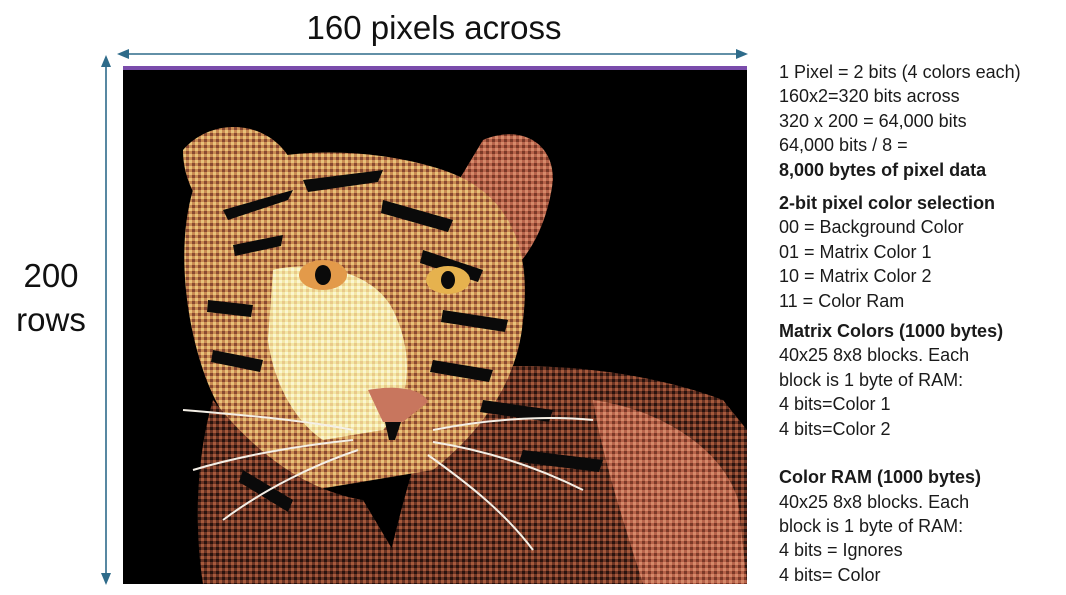  I want to click on width-arrow, so click(432, 54).